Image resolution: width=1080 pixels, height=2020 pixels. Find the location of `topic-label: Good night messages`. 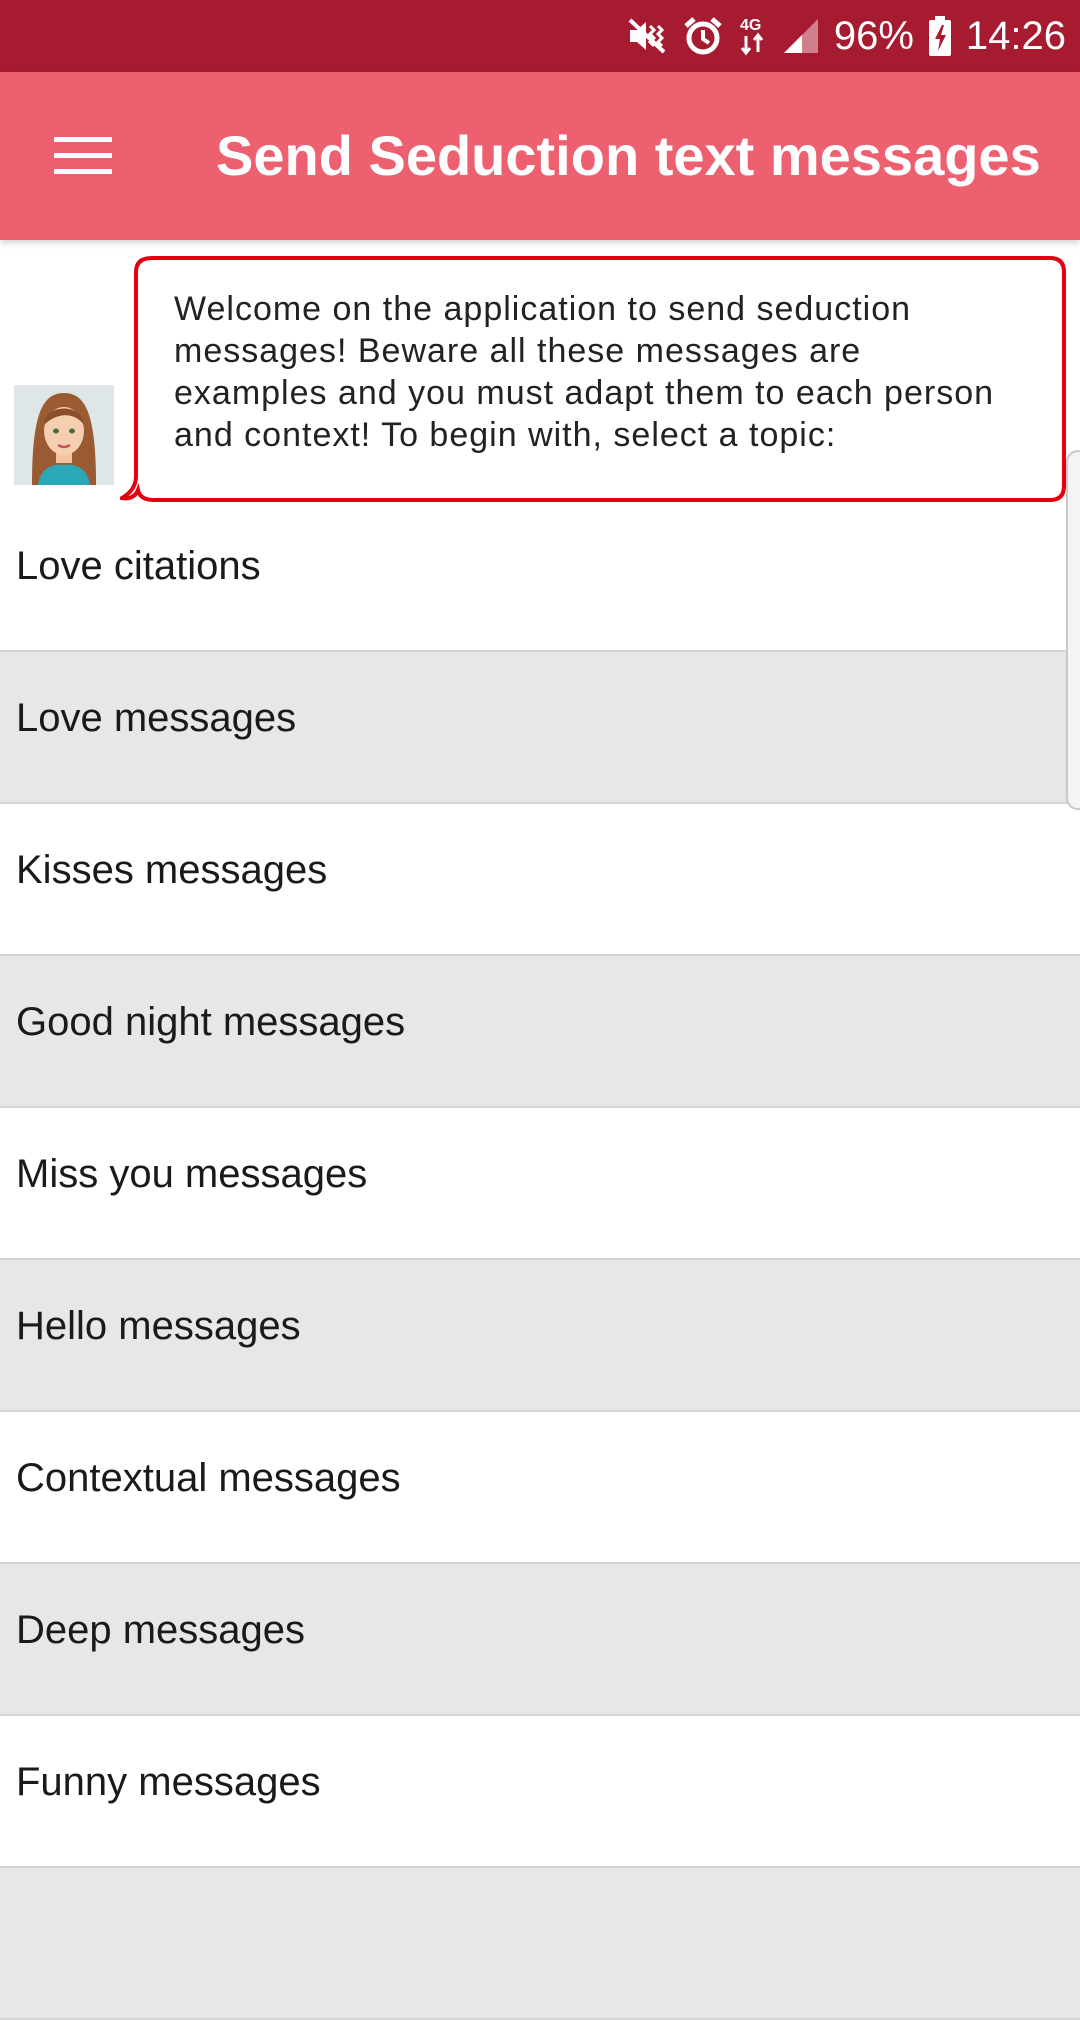

topic-label: Good night messages is located at coordinates (211, 1022).